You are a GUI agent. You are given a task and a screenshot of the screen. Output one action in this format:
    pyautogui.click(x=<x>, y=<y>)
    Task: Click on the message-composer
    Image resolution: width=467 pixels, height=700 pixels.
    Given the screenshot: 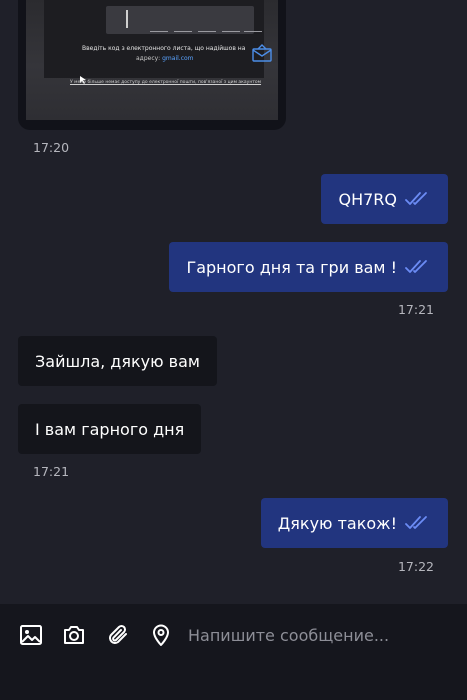 What is the action you would take?
    pyautogui.click(x=233, y=652)
    